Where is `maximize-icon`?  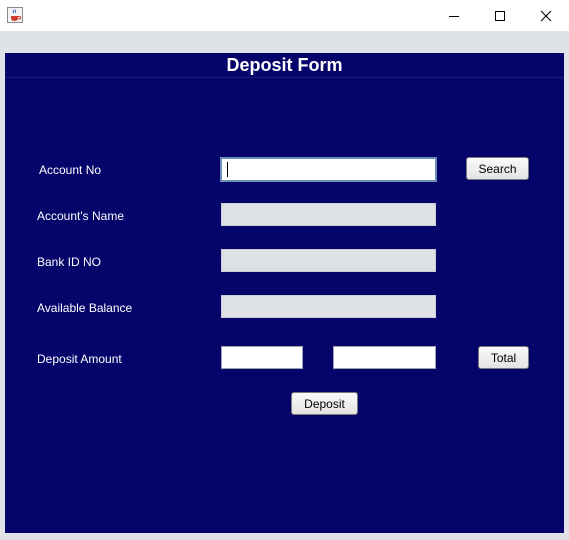 maximize-icon is located at coordinates (500, 15).